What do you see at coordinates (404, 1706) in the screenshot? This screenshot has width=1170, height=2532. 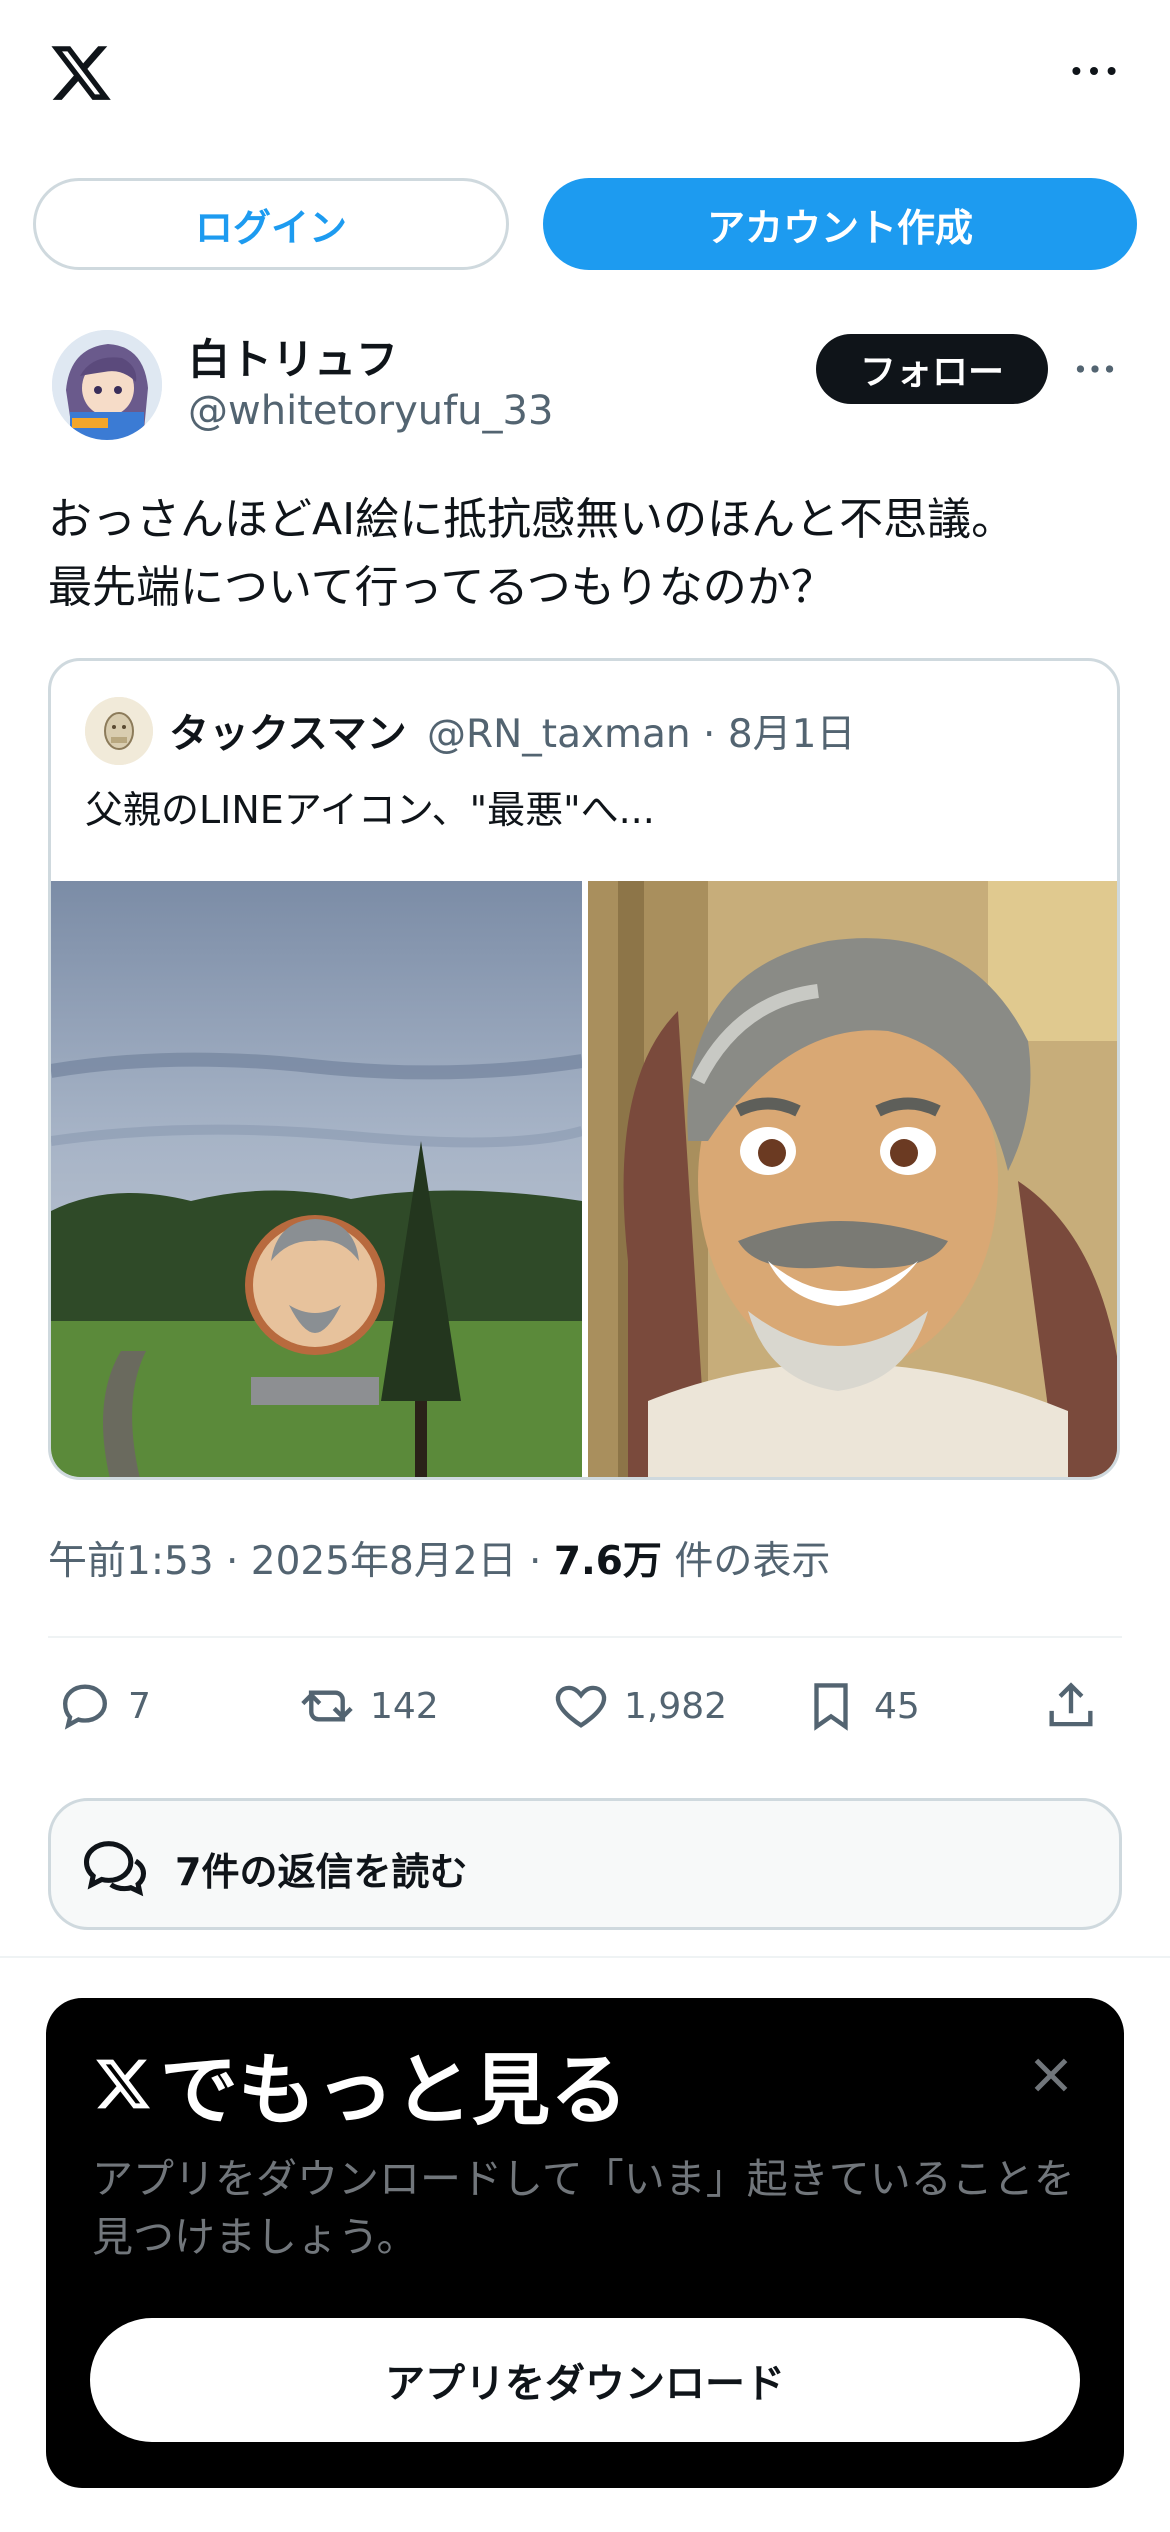 I see `repost-count: 142` at bounding box center [404, 1706].